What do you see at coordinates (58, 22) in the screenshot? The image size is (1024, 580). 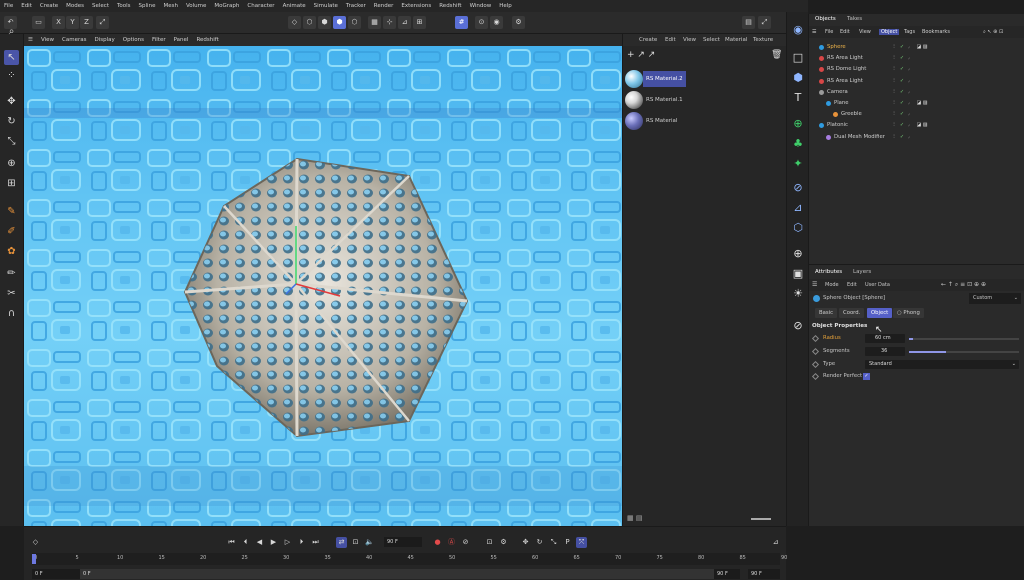 I see `axis-x-button: X` at bounding box center [58, 22].